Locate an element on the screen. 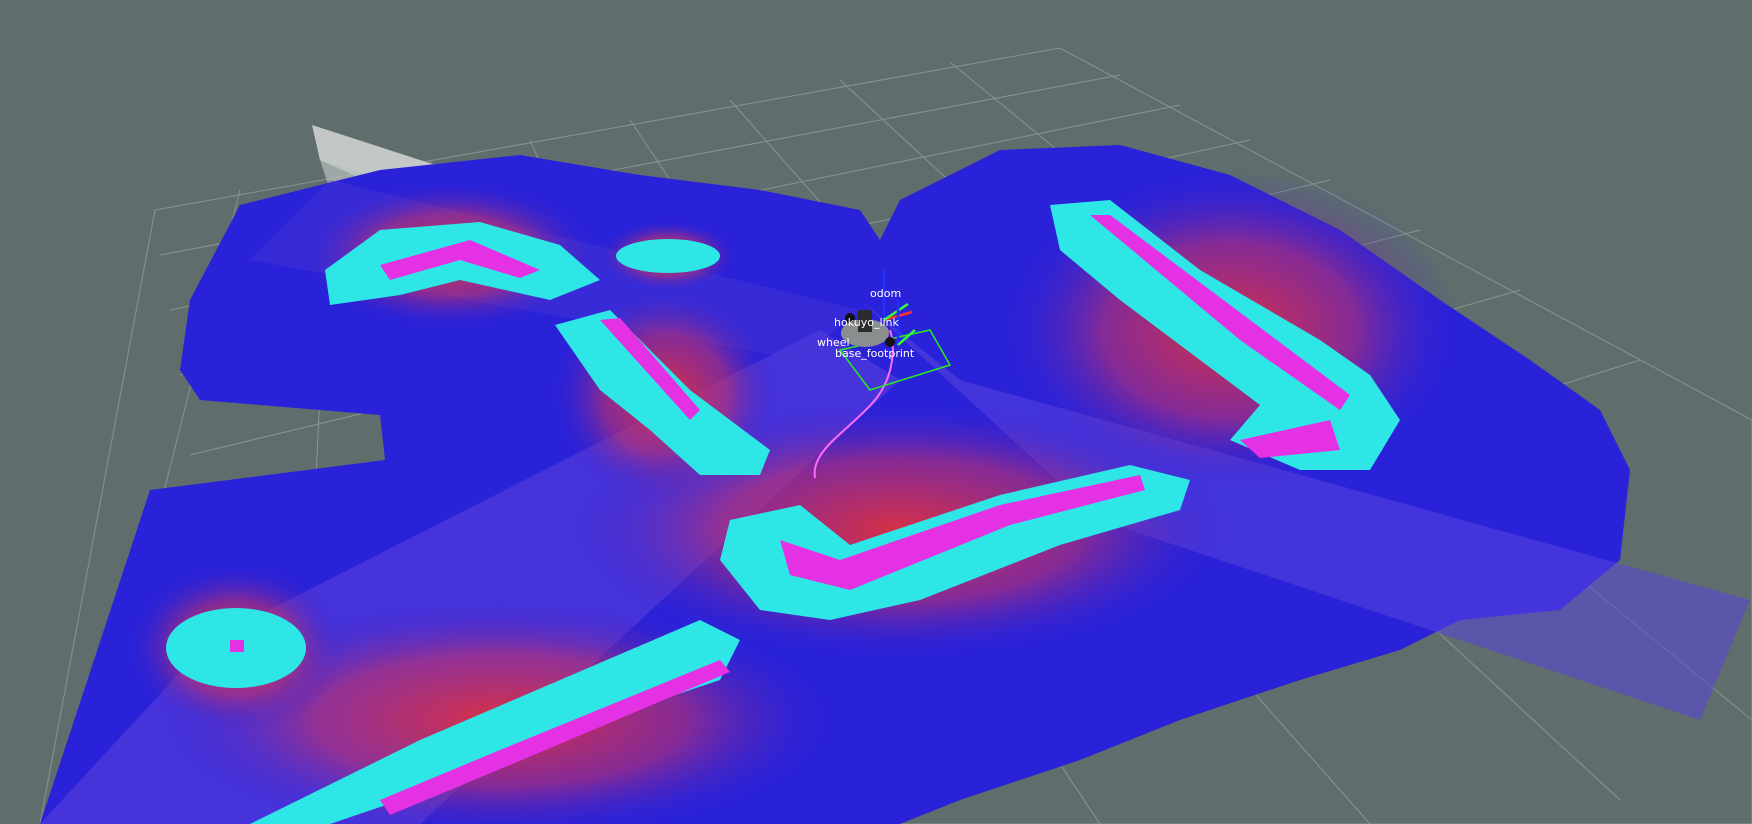  tf-label-odom: odom is located at coordinates (885, 293).